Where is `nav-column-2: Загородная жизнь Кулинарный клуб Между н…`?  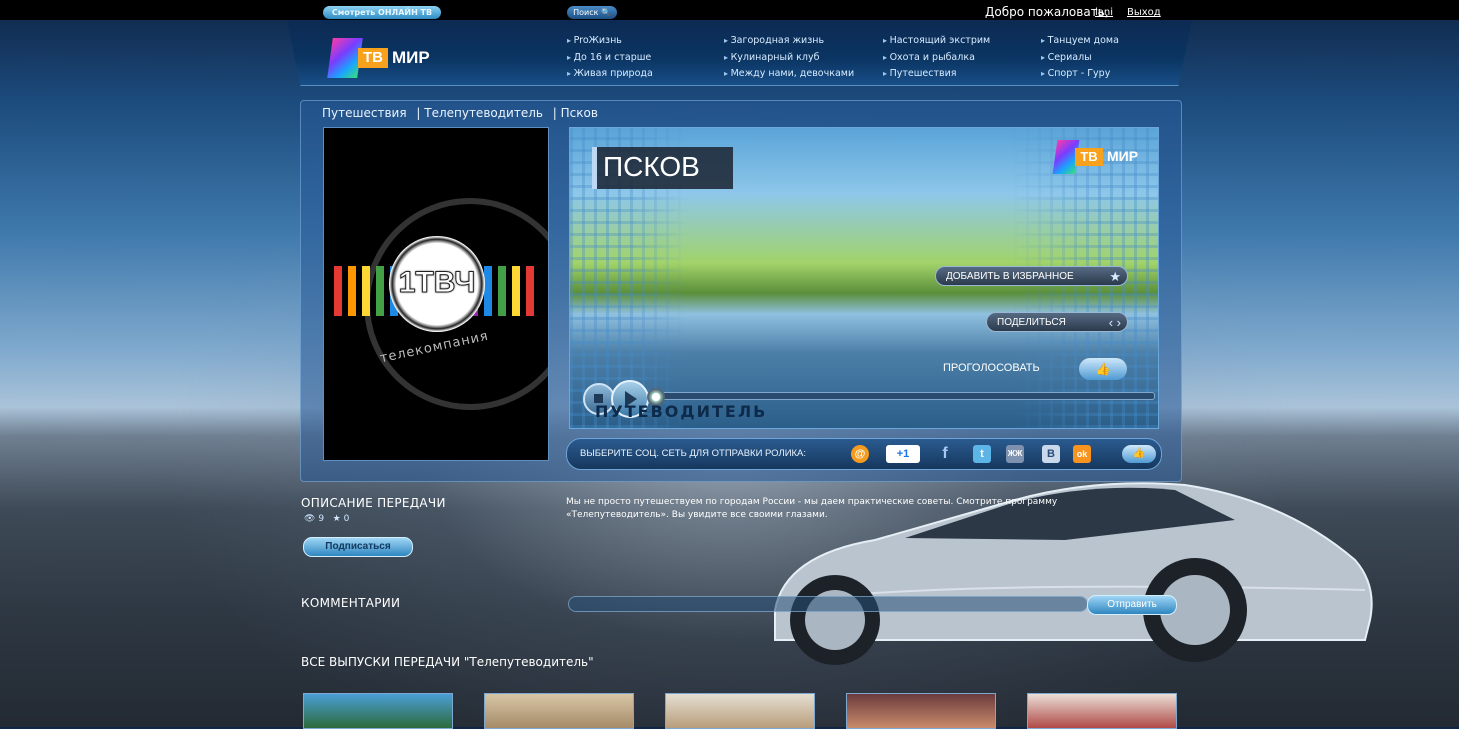 nav-column-2: Загородная жизнь Кулинарный клуб Между н… is located at coordinates (789, 58).